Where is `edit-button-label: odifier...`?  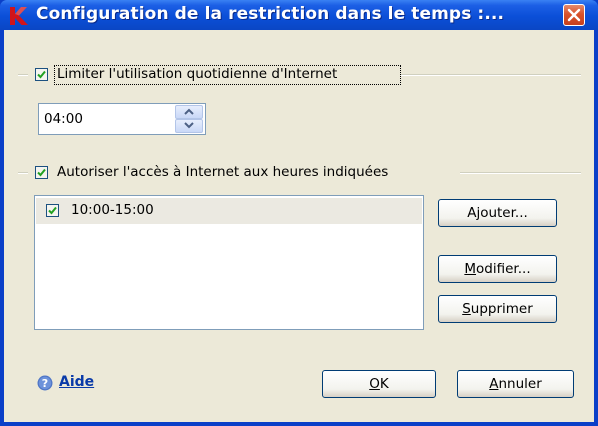
edit-button-label: odifier... is located at coordinates (503, 269).